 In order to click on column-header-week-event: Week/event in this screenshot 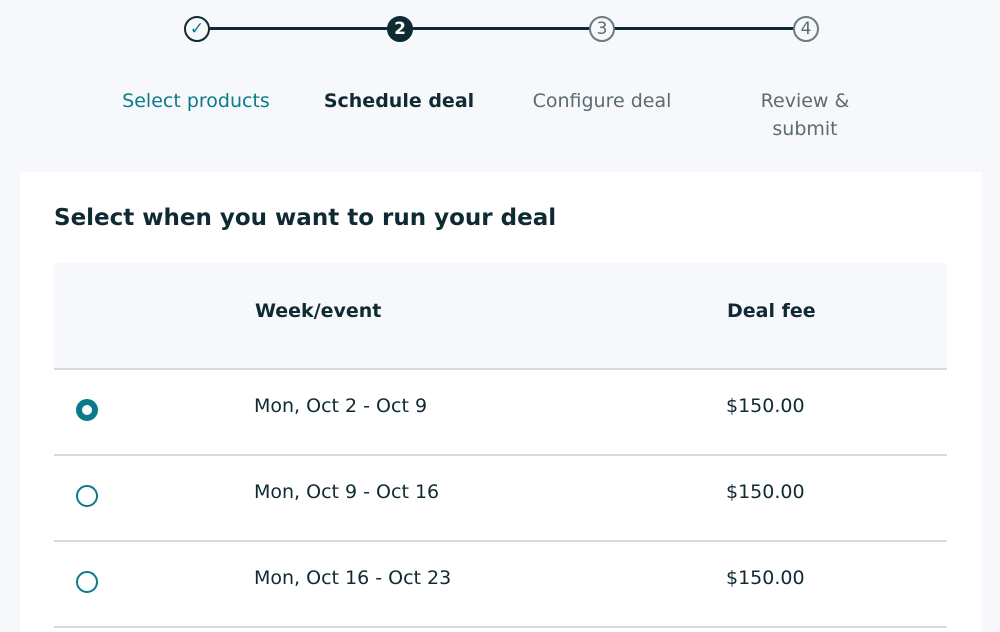, I will do `click(318, 311)`.